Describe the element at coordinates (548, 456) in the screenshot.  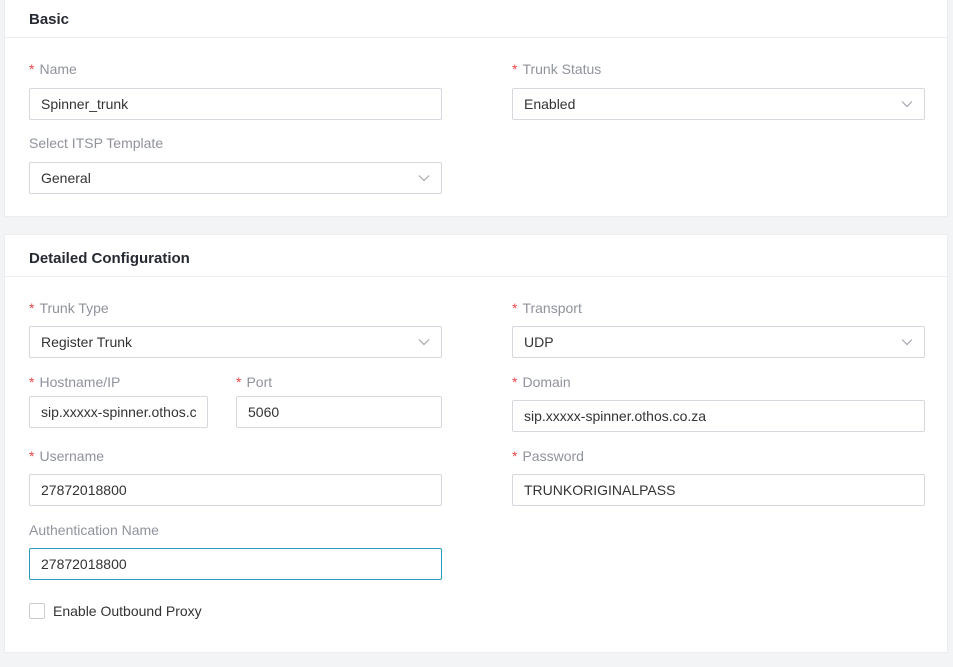
I see `password-label: * Password` at that location.